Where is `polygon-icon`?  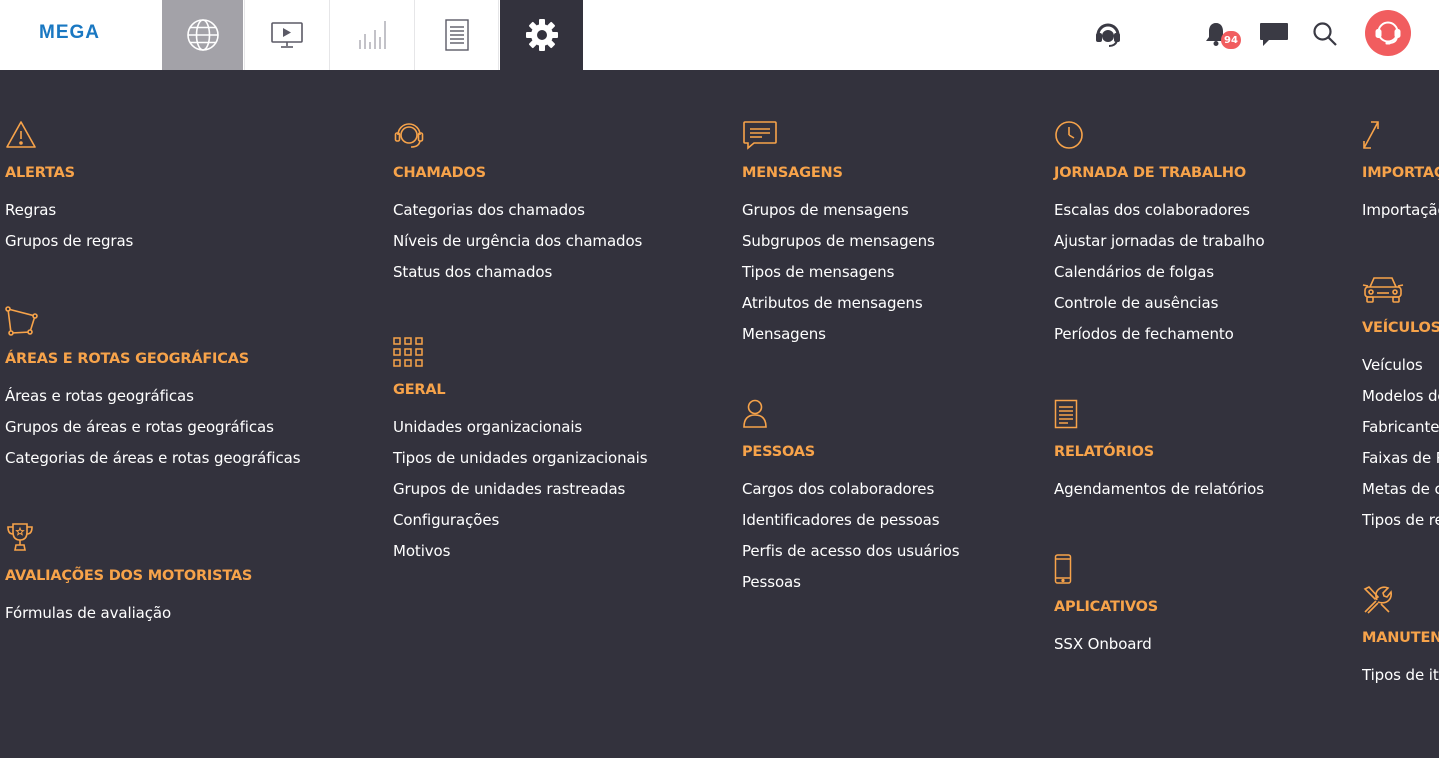
polygon-icon is located at coordinates (21, 321).